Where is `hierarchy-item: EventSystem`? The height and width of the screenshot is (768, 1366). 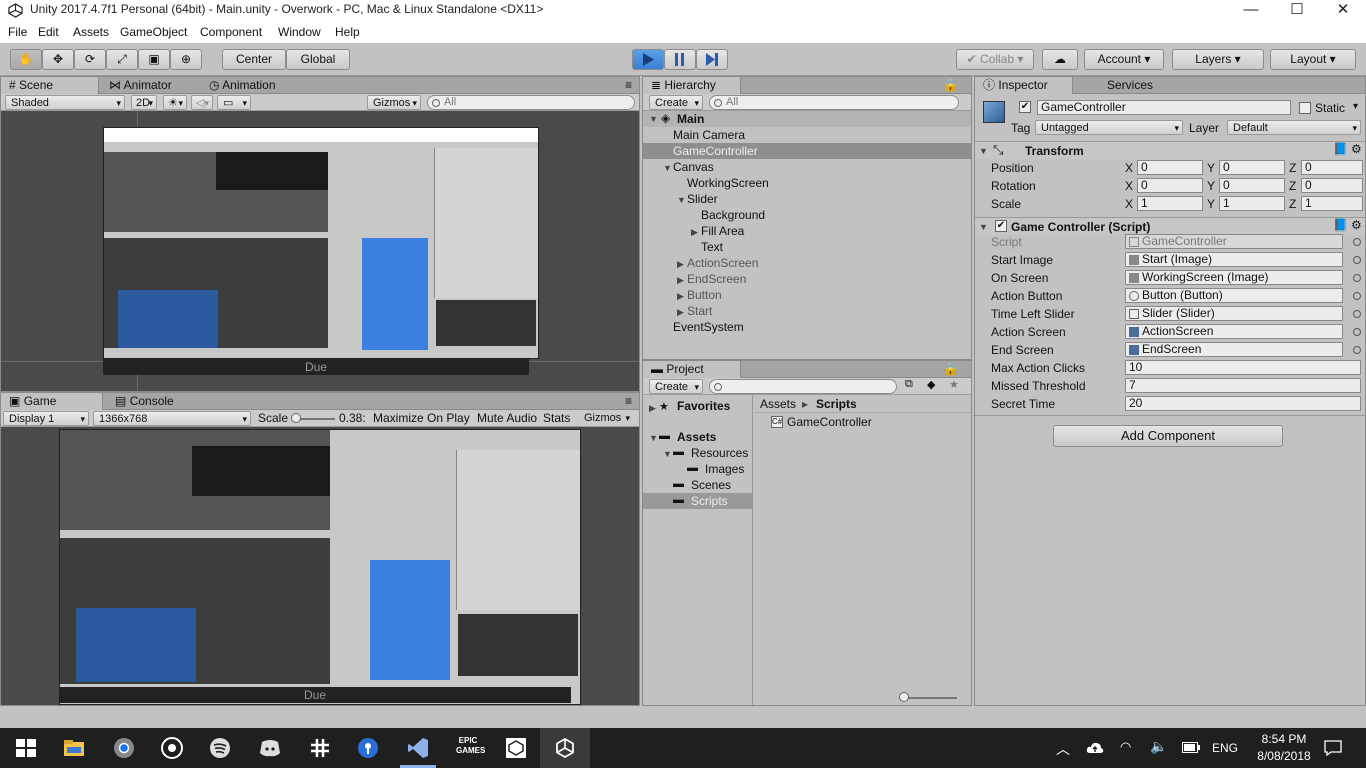 hierarchy-item: EventSystem is located at coordinates (708, 327).